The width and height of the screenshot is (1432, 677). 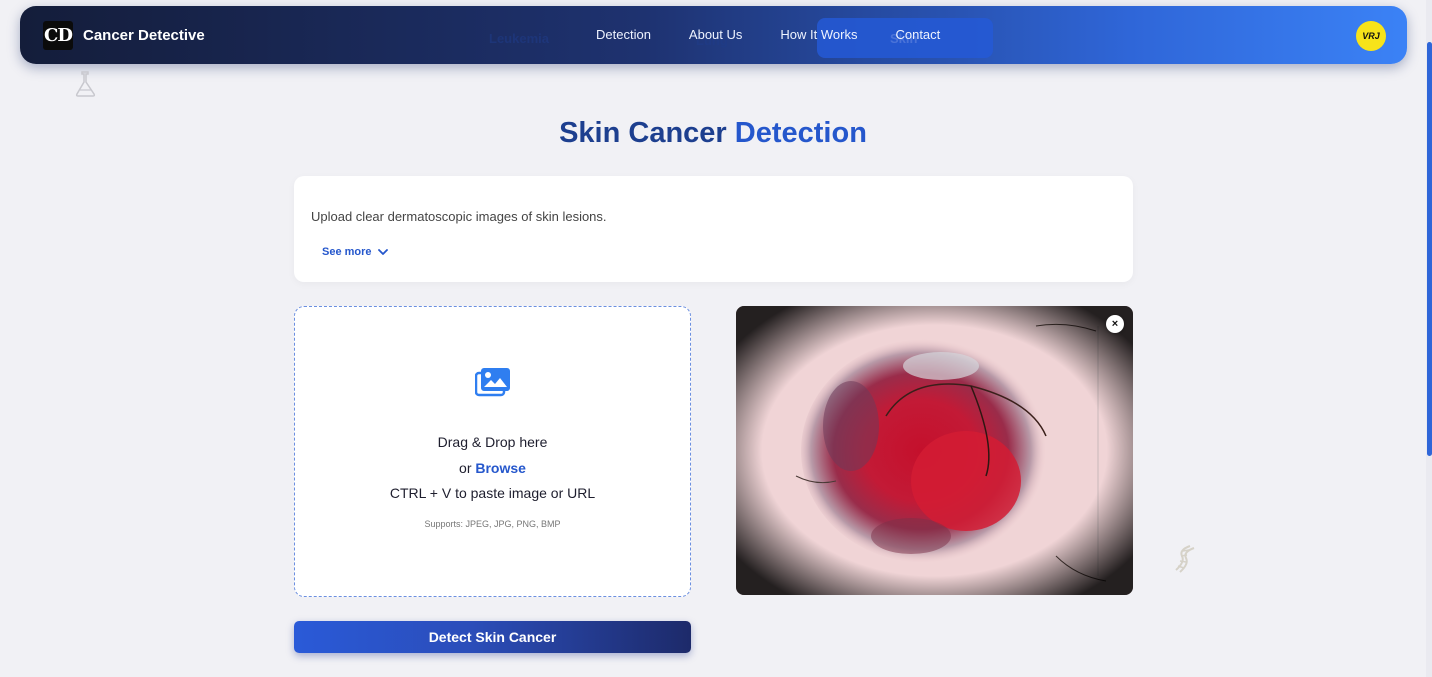 I want to click on nav-links: Detection About Us How It Works Contact, so click(x=768, y=34).